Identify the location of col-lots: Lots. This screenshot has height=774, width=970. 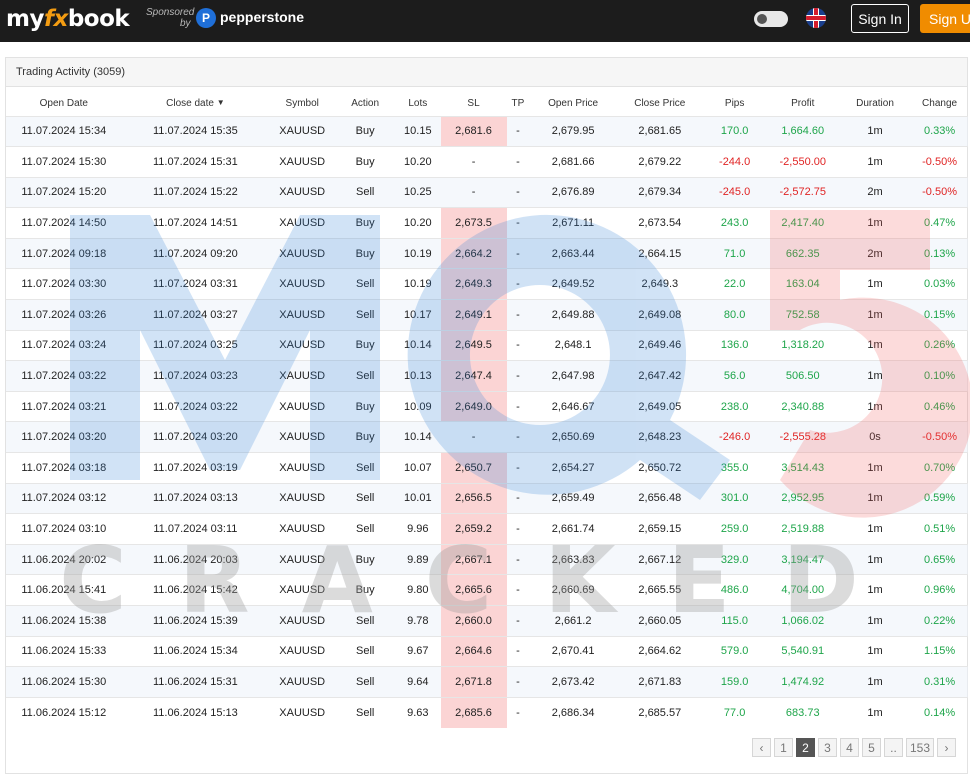
(417, 104).